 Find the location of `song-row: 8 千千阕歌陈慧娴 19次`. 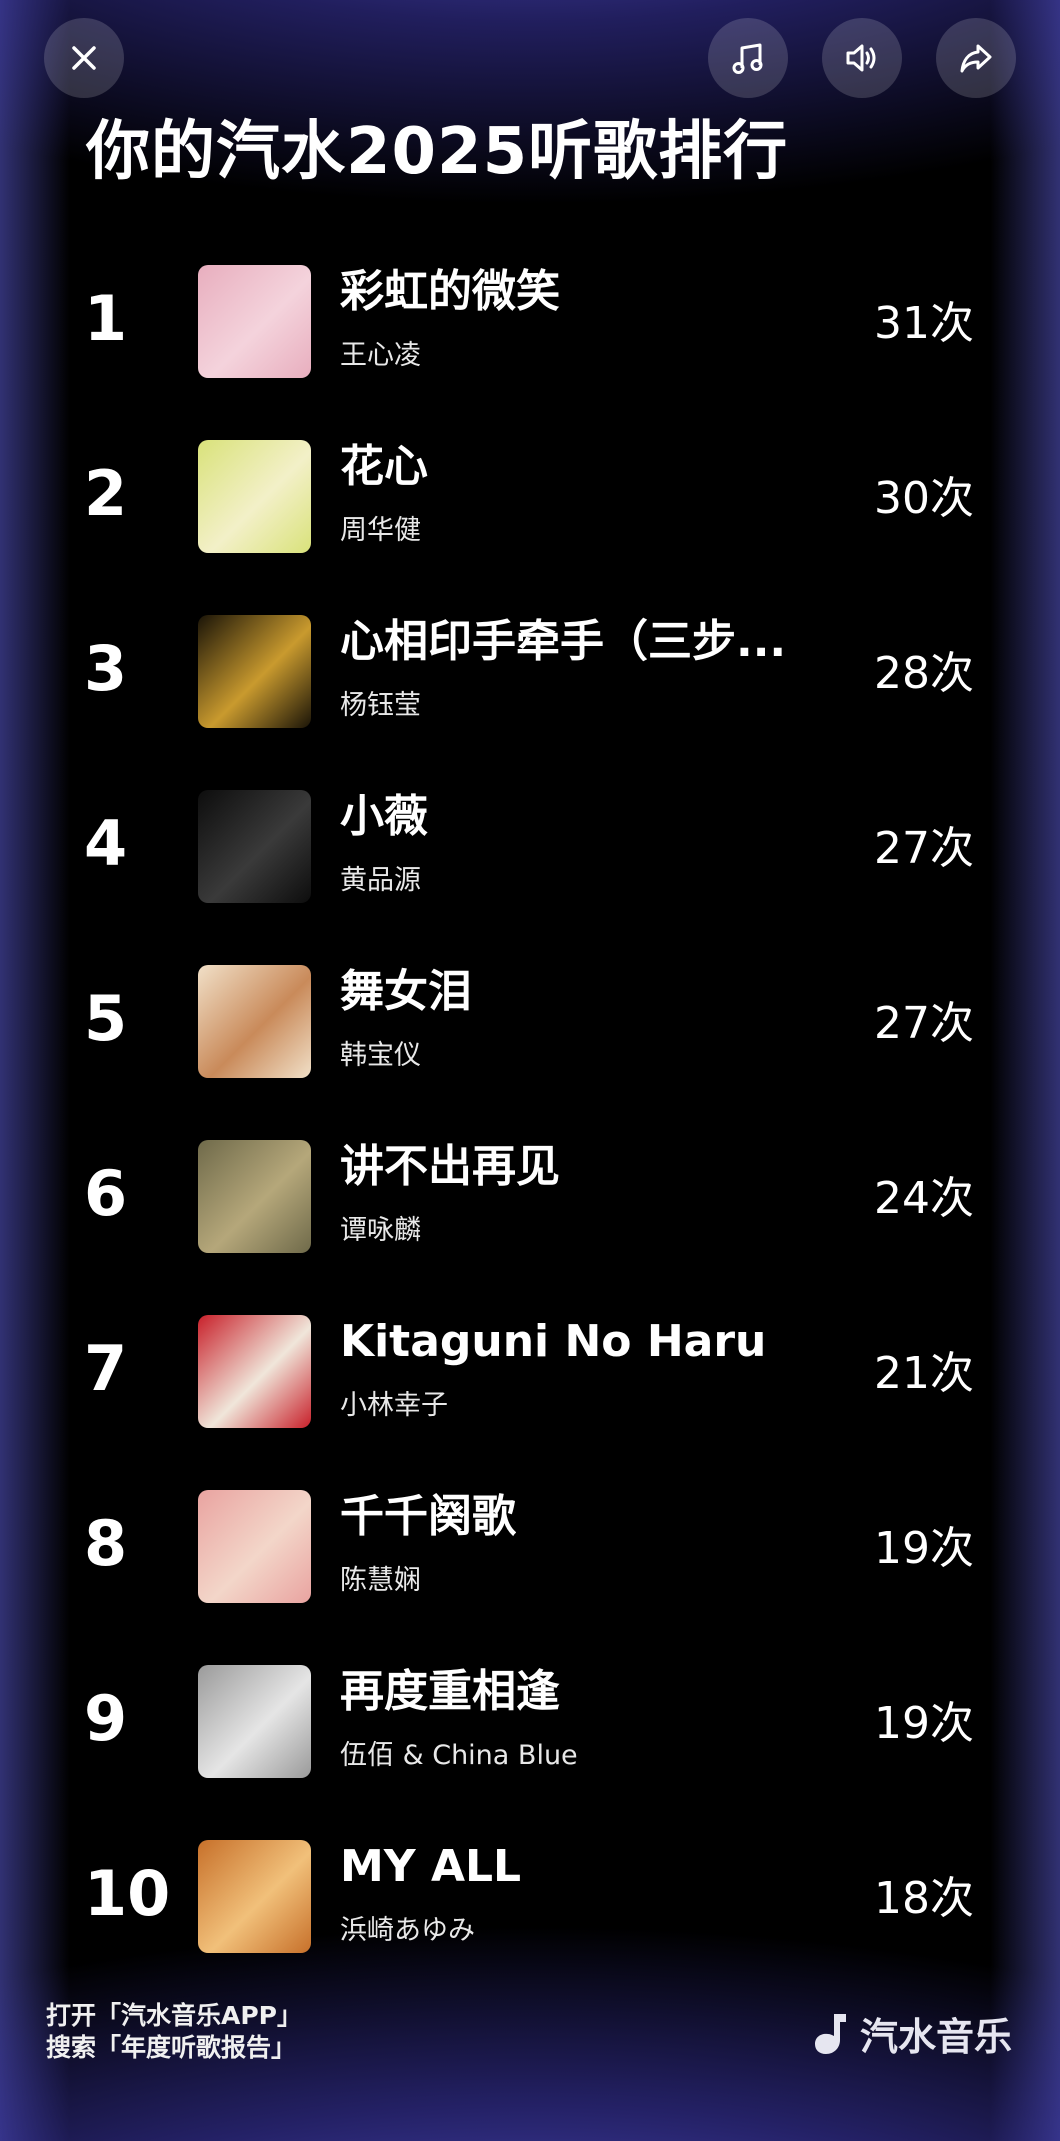

song-row: 8 千千阕歌陈慧娴 19次 is located at coordinates (530, 1574).